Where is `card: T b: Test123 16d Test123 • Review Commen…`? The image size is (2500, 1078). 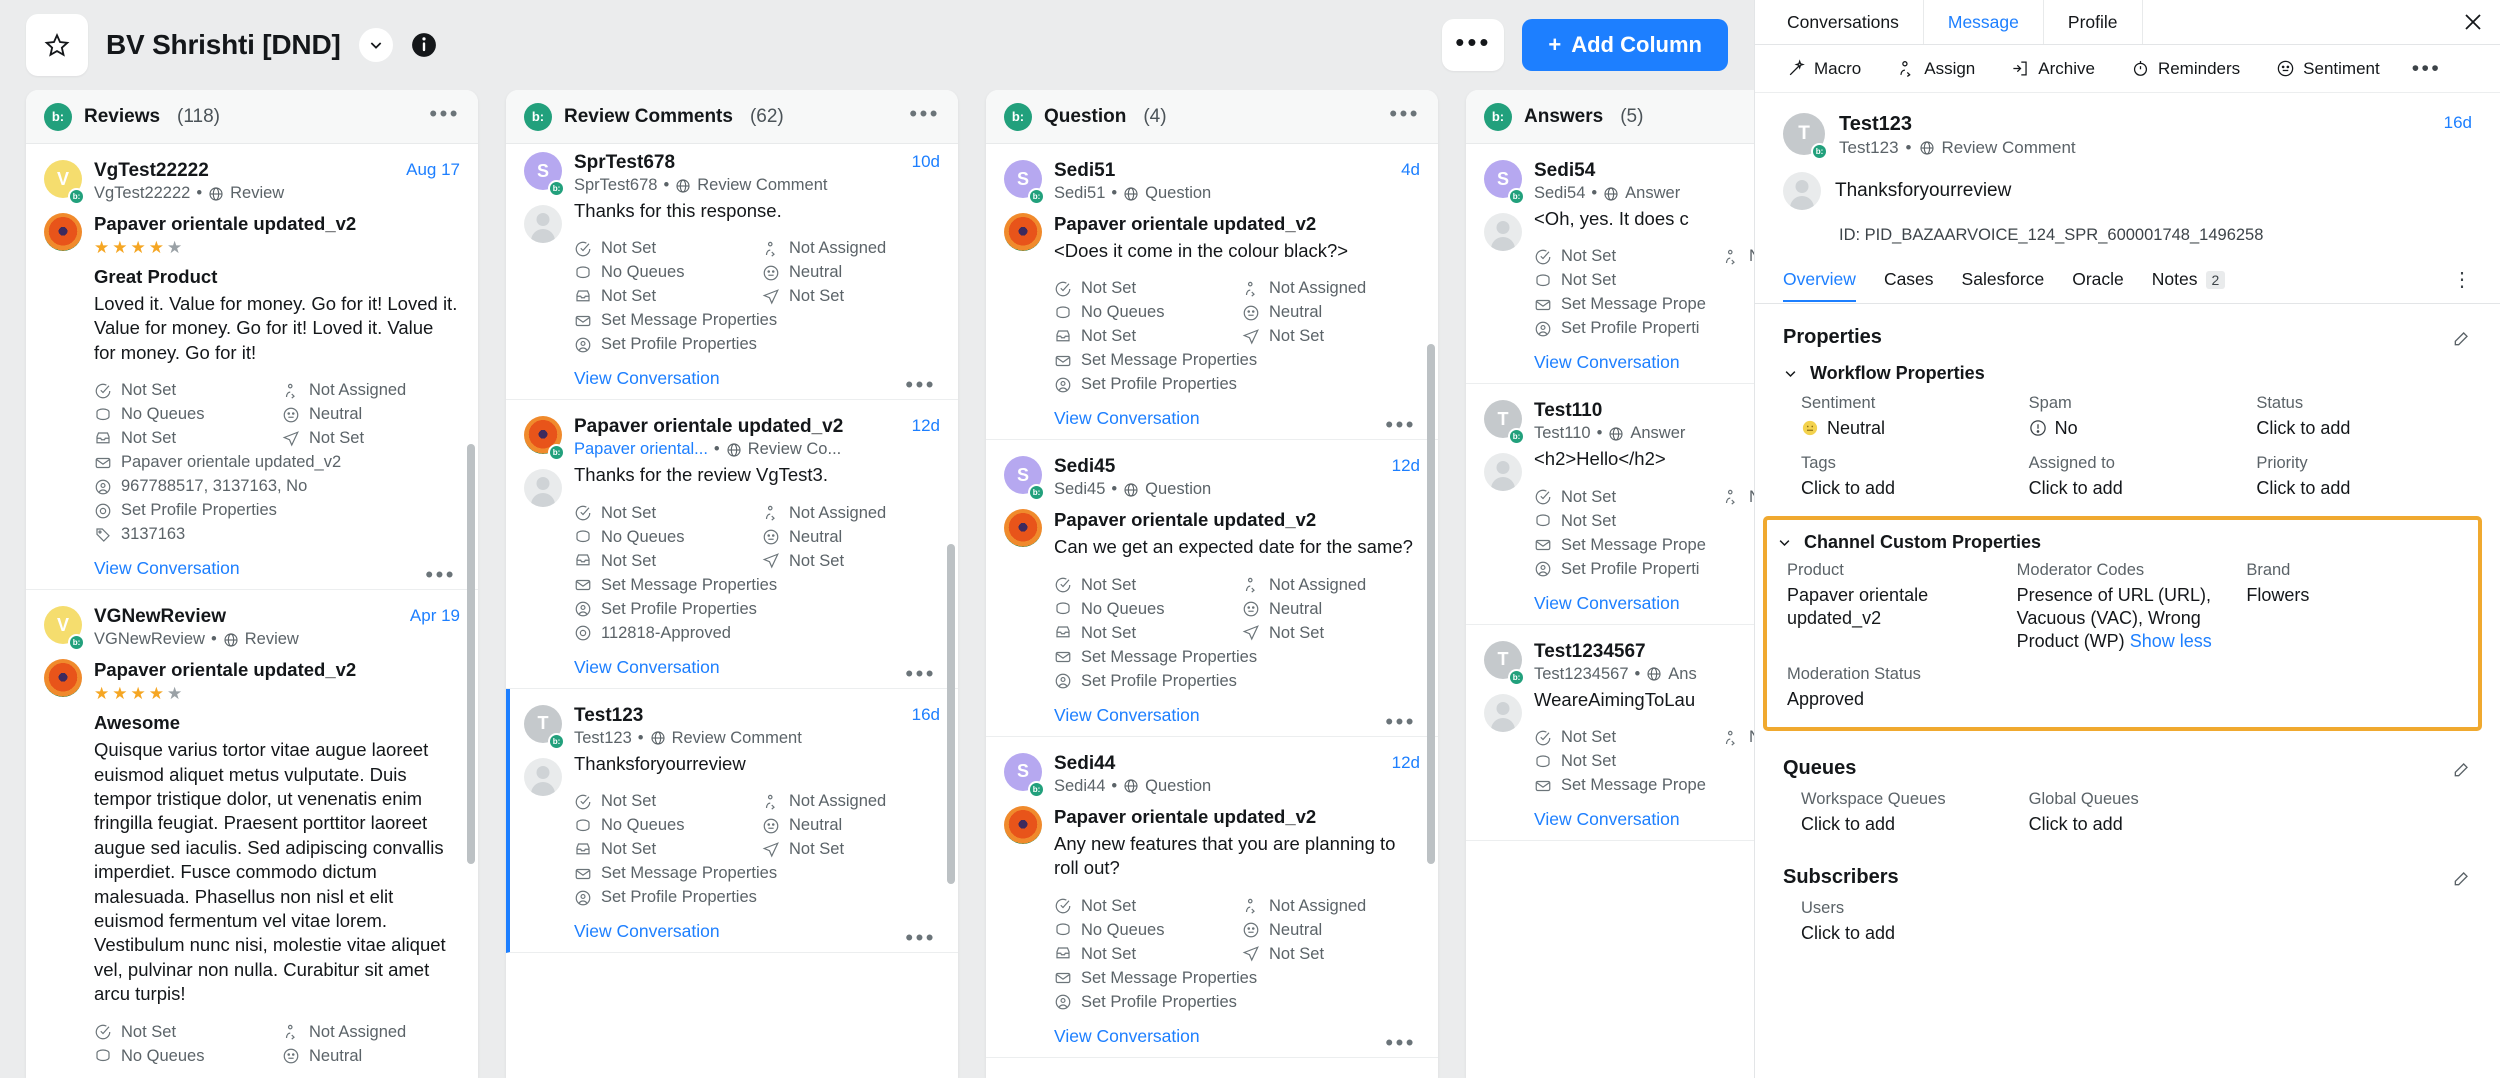
card: T b: Test123 16d Test123 • Review Commen… is located at coordinates (732, 821).